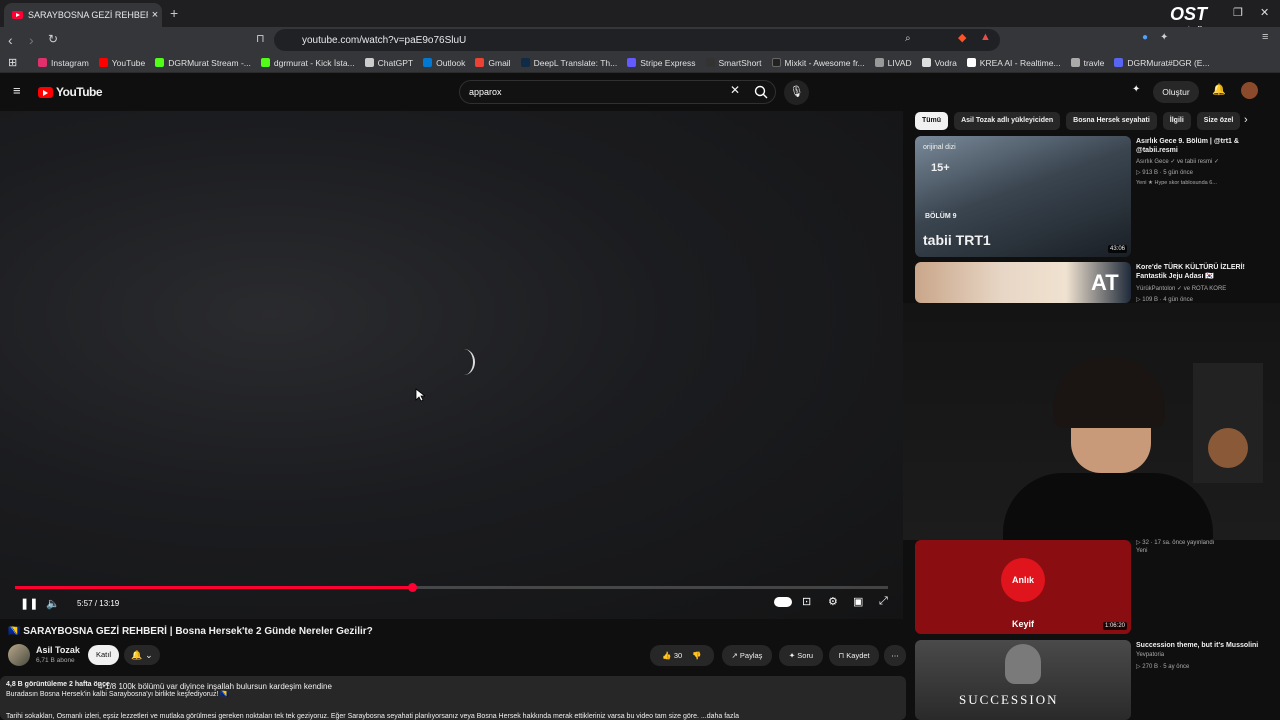  I want to click on volume-icon: 🔈, so click(53, 603).